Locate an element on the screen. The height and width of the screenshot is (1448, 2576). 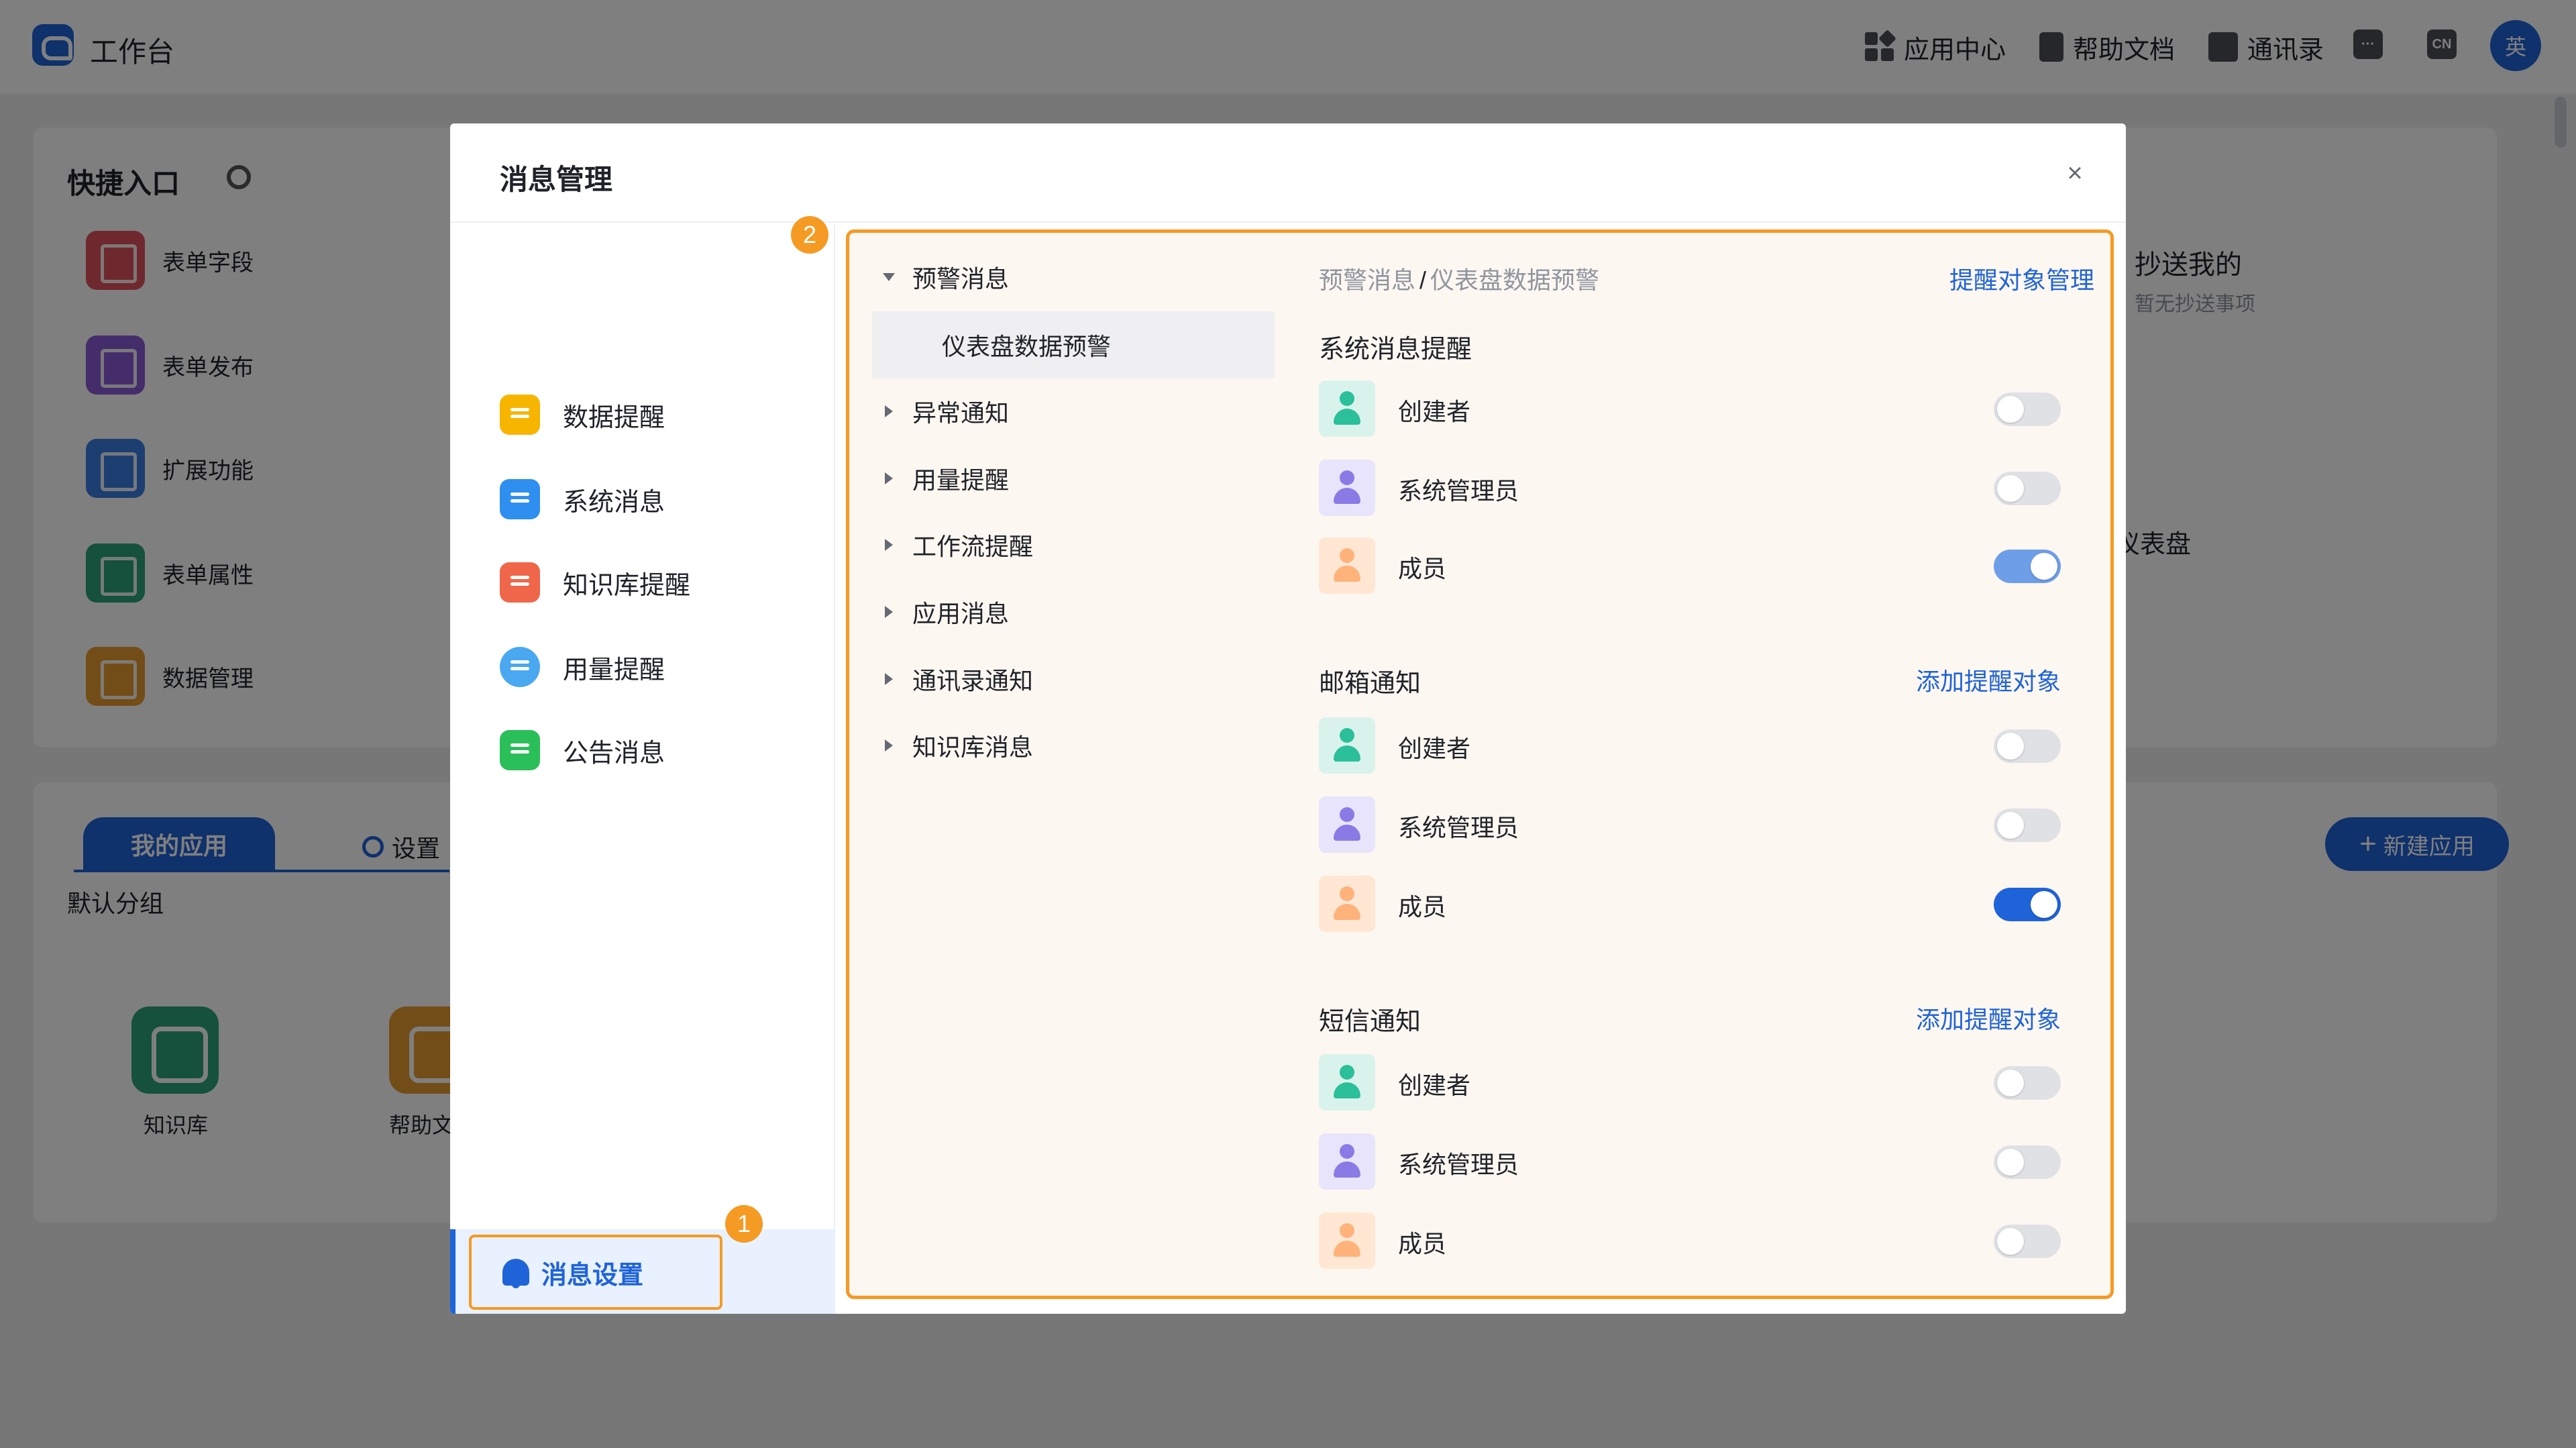
dialog-title: 消息管理 is located at coordinates (556, 179).